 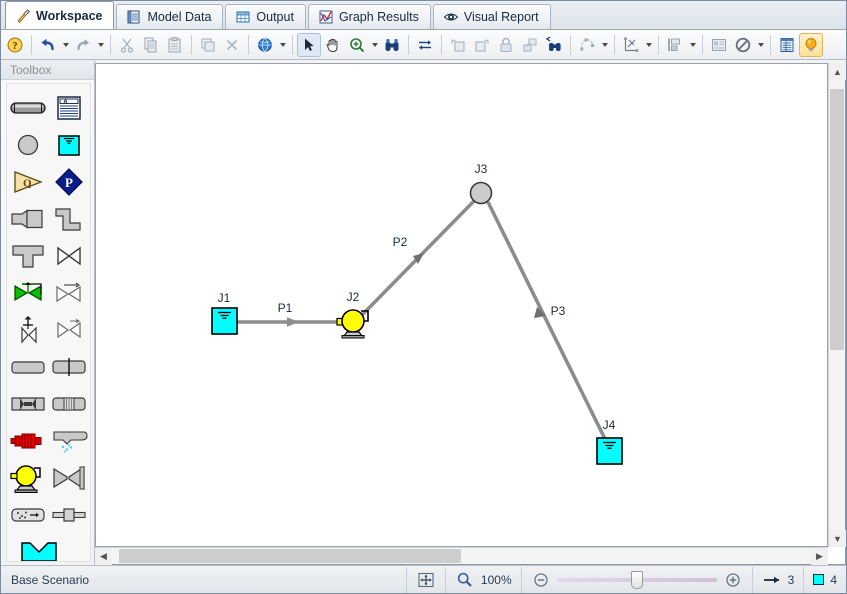 I want to click on junction-J1, so click(x=224, y=321).